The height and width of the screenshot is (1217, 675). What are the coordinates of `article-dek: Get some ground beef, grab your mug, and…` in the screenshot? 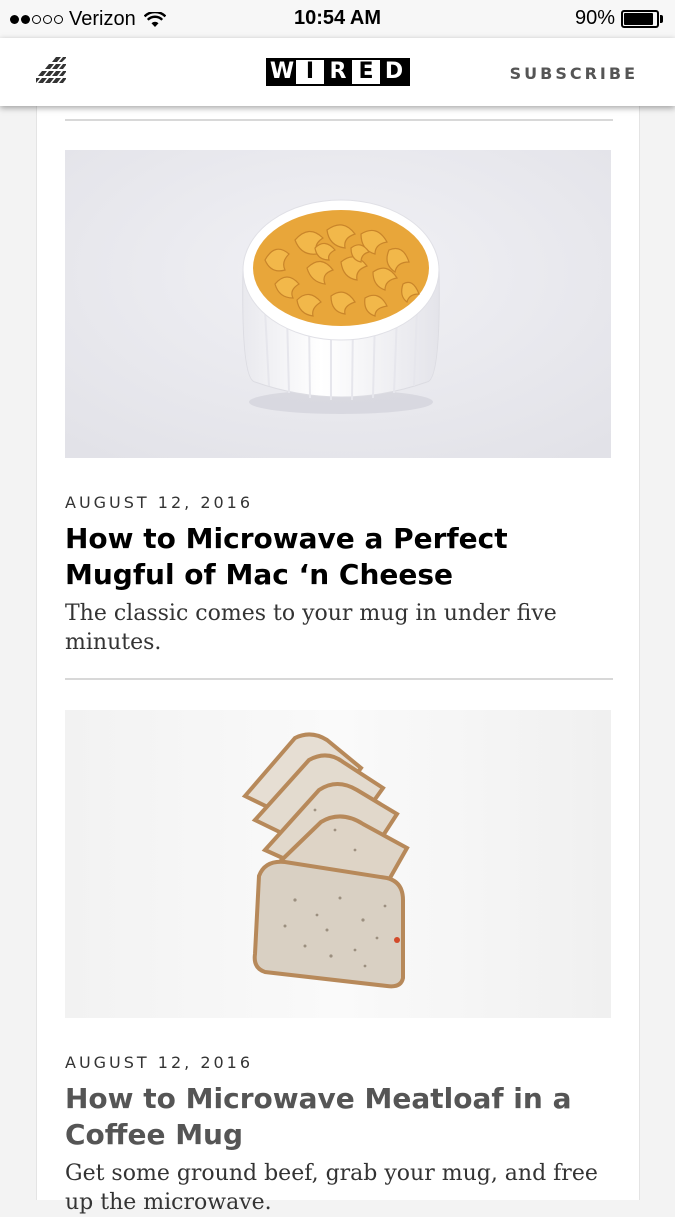 It's located at (331, 1188).